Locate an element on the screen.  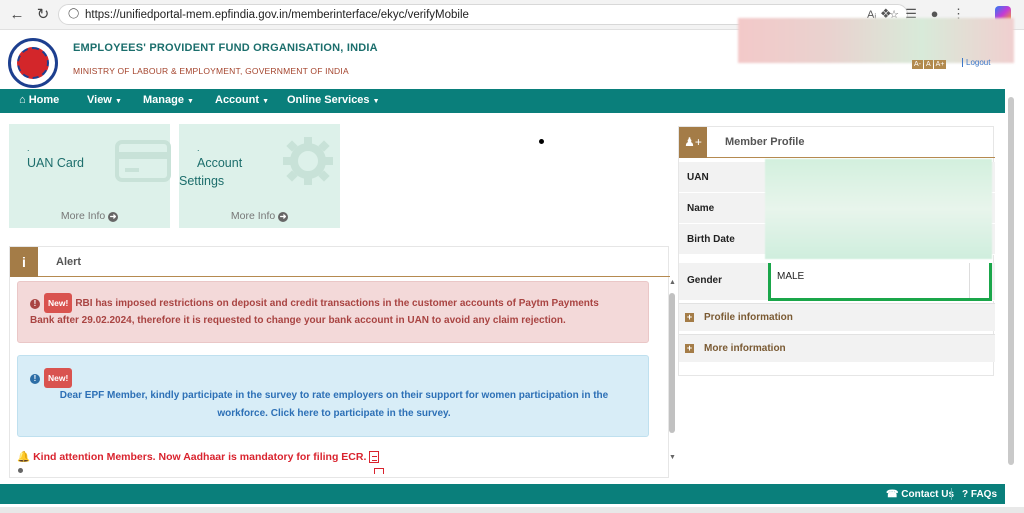
bell-icon is located at coordinates (20, 470).